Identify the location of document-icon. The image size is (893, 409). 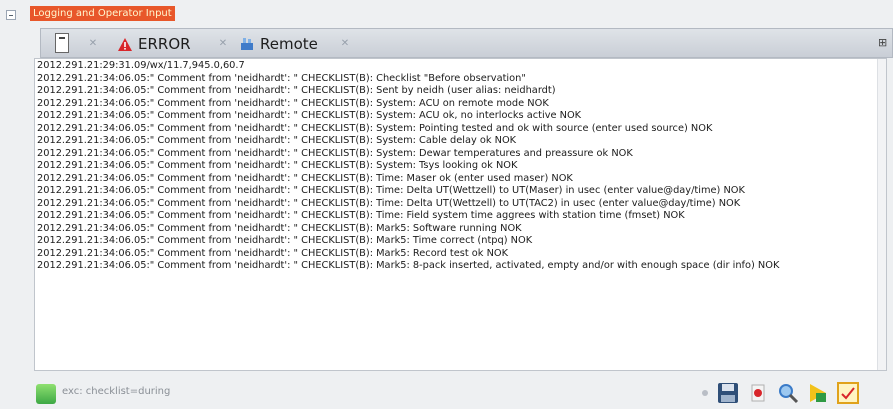
(62, 43).